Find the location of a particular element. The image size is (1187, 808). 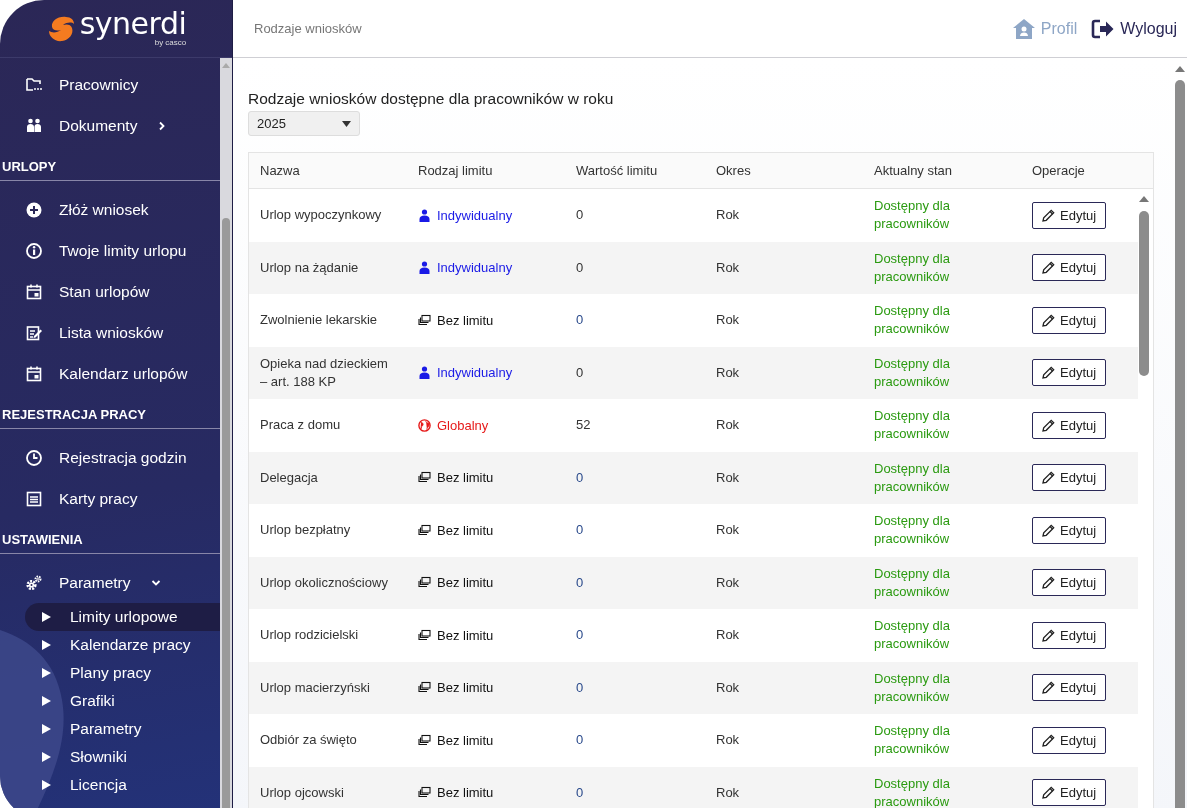

submenu-item: Słowniki is located at coordinates (122, 757).